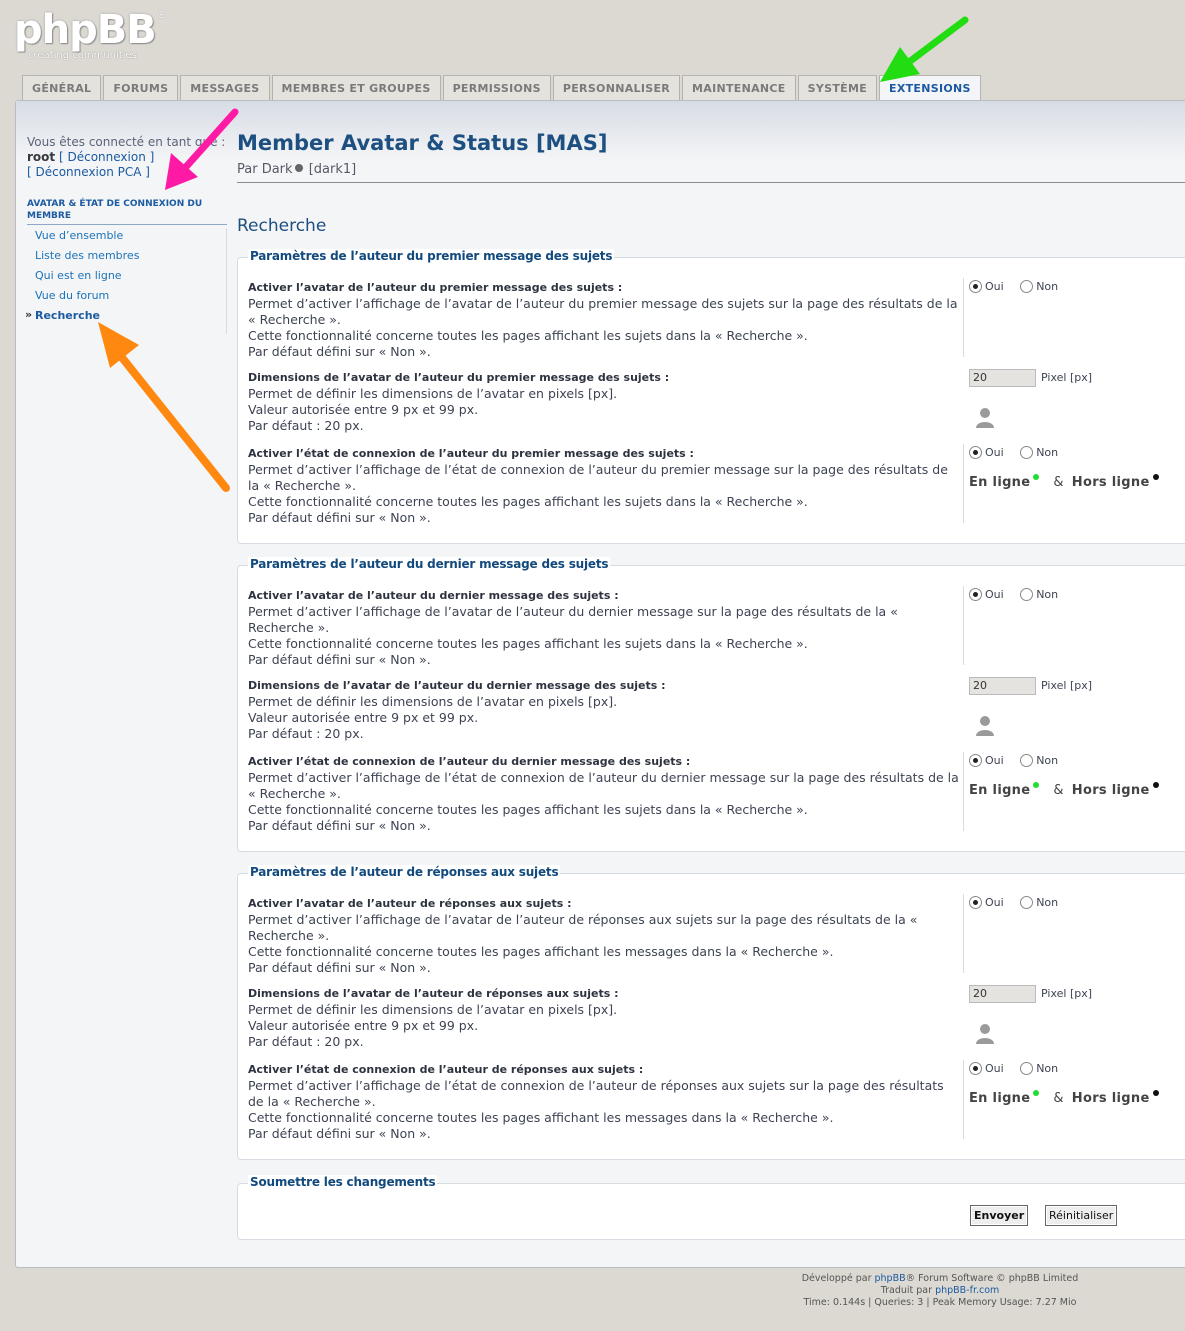 This screenshot has width=1185, height=1331. I want to click on sidebar-item-memberlist: Liste des membres, so click(126, 258).